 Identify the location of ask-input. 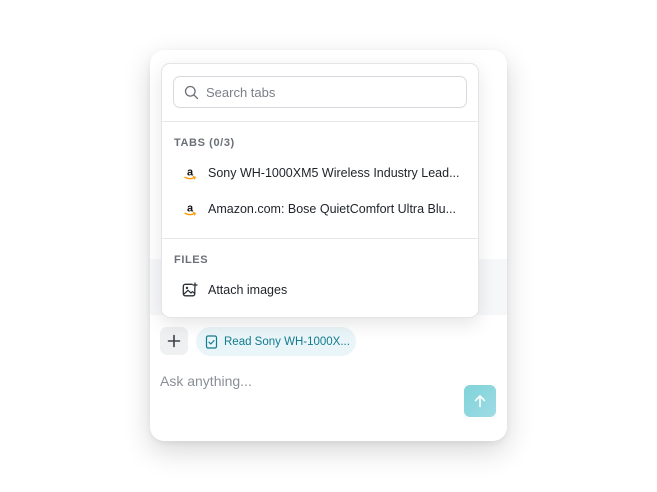
(305, 381).